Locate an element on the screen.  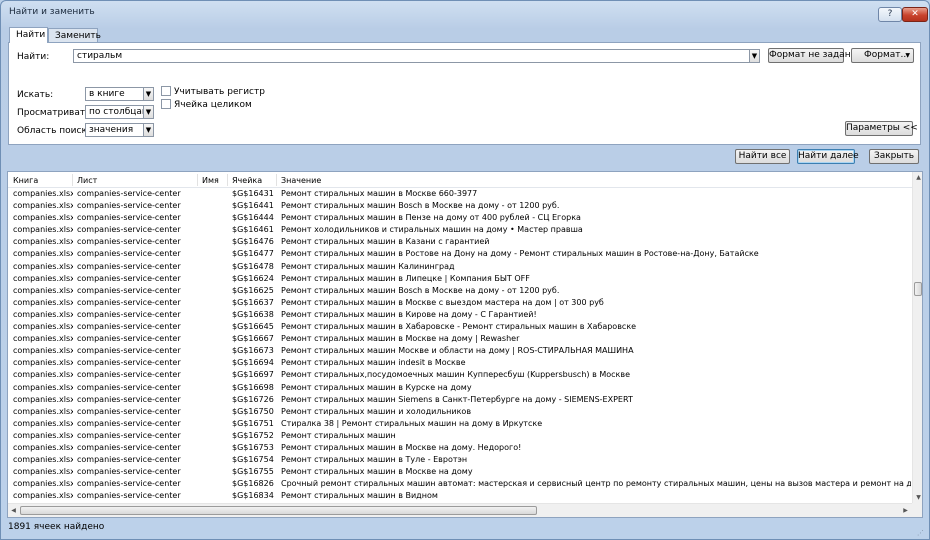
cell-address: $G$16638 is located at coordinates (253, 314).